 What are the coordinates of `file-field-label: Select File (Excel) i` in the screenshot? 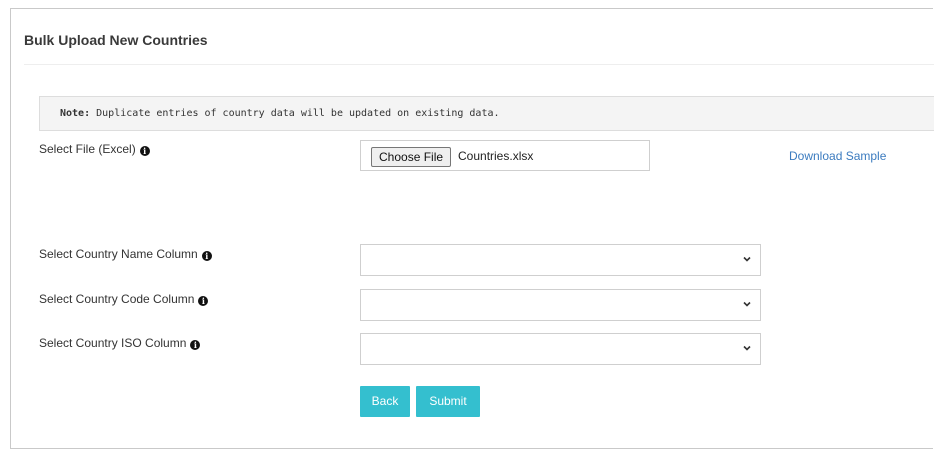 It's located at (94, 149).